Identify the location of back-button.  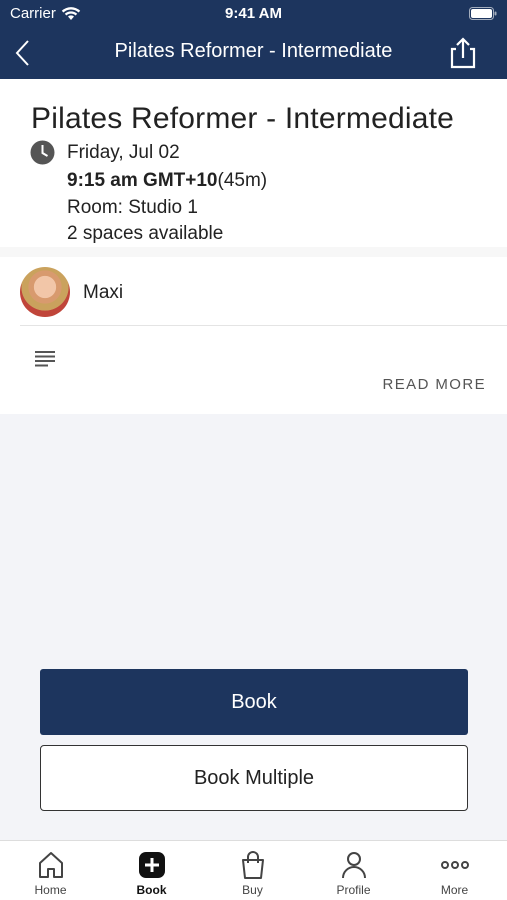
(24, 53).